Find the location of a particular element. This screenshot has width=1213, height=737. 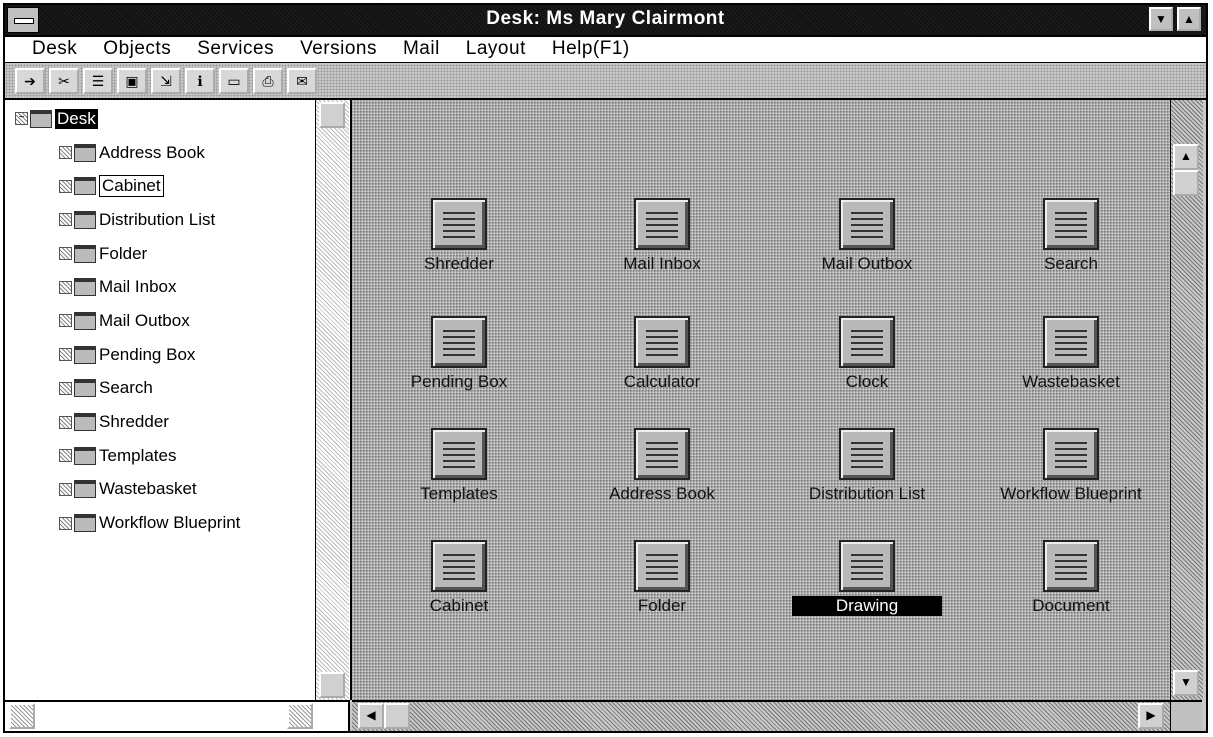

desk-icon-templates: Templates is located at coordinates (459, 466).